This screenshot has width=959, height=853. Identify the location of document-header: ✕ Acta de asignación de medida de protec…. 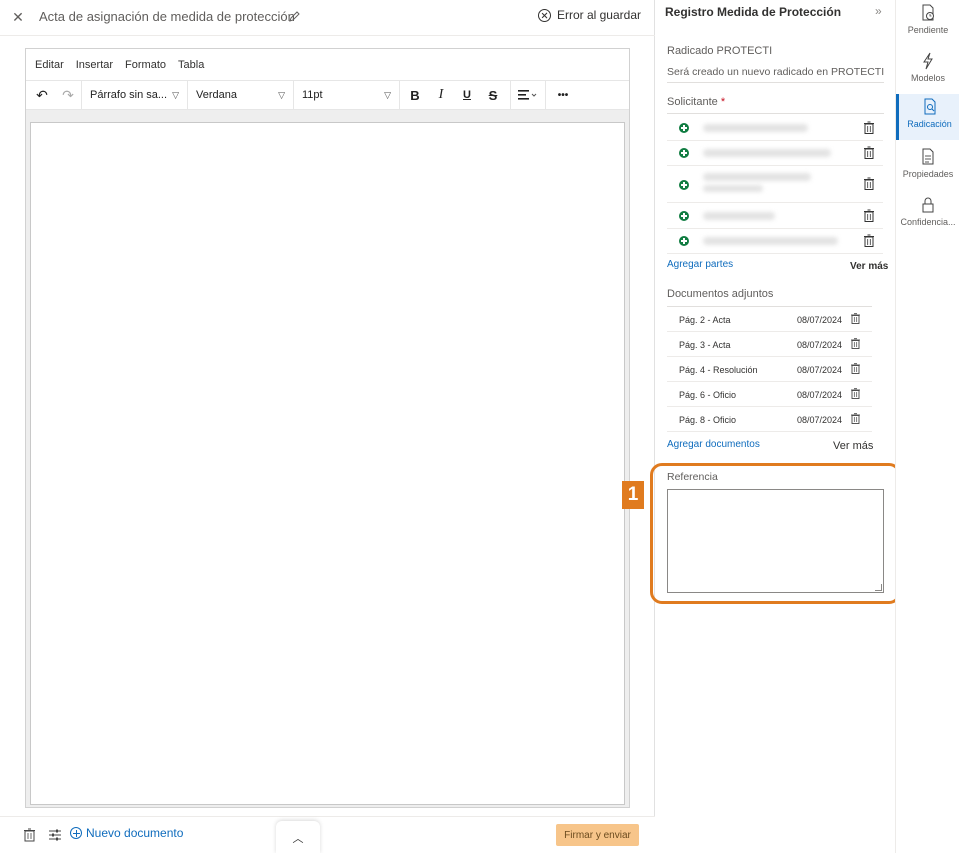
(327, 18).